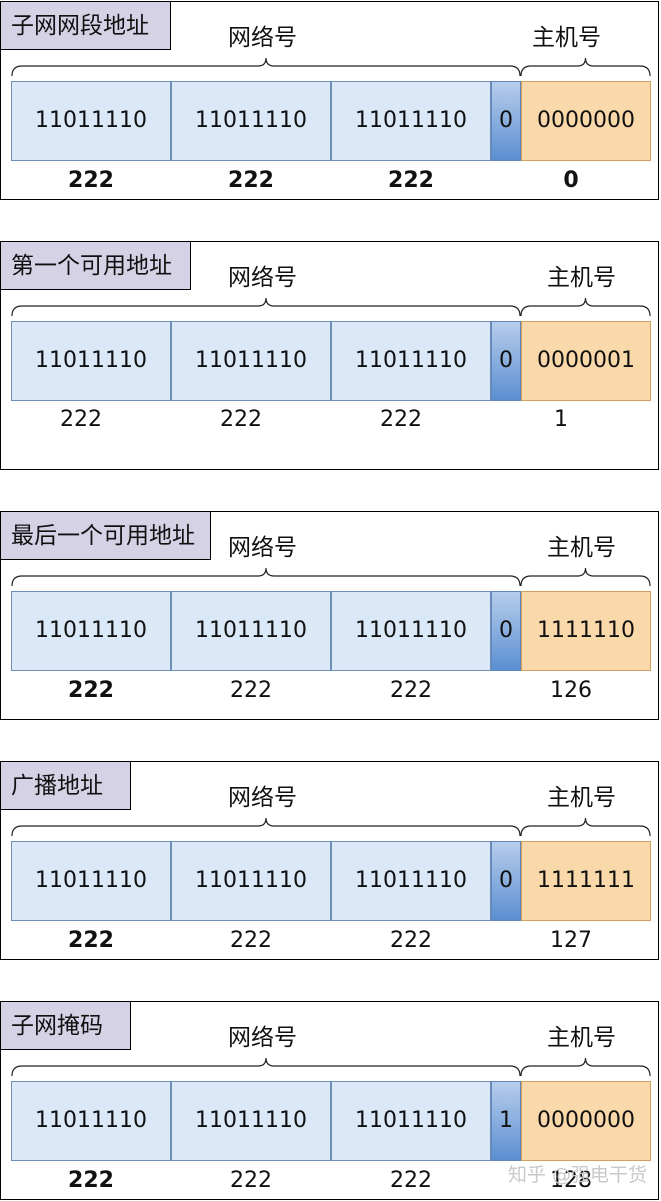  I want to click on host-bits: 0000001, so click(586, 361).